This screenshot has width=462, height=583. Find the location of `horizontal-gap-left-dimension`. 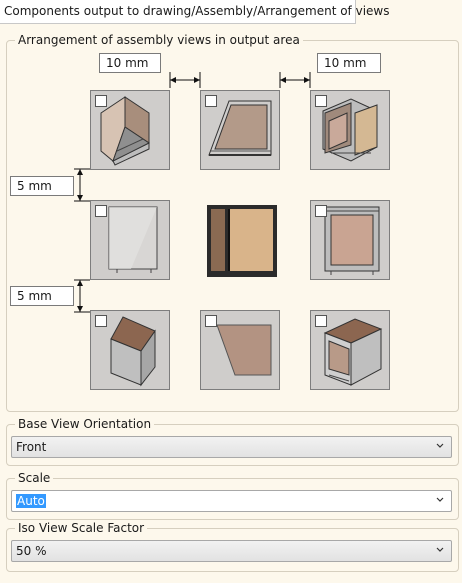

horizontal-gap-left-dimension is located at coordinates (185, 80).